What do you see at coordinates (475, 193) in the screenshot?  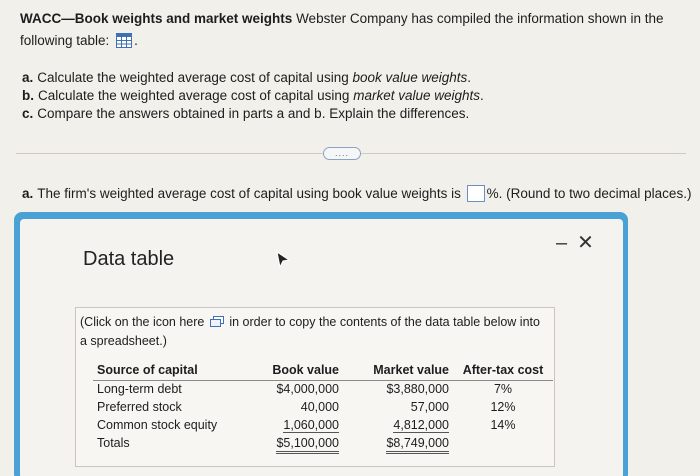 I see `wacc-book-input` at bounding box center [475, 193].